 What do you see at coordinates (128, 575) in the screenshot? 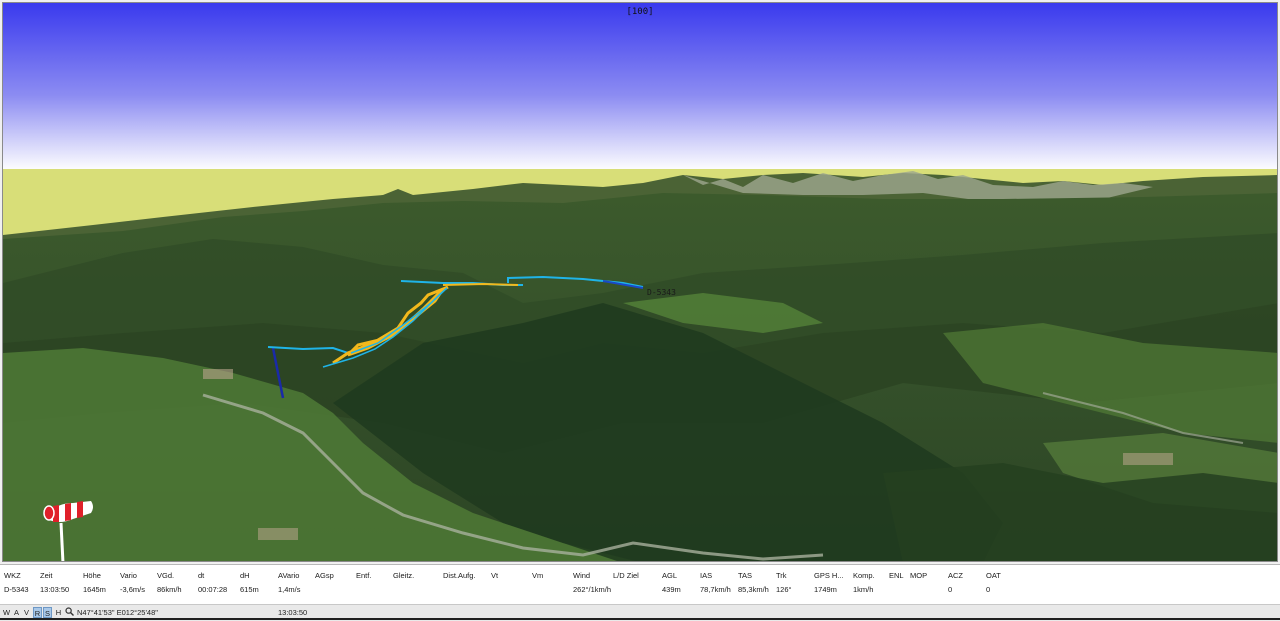
I see `status-header: Vario` at bounding box center [128, 575].